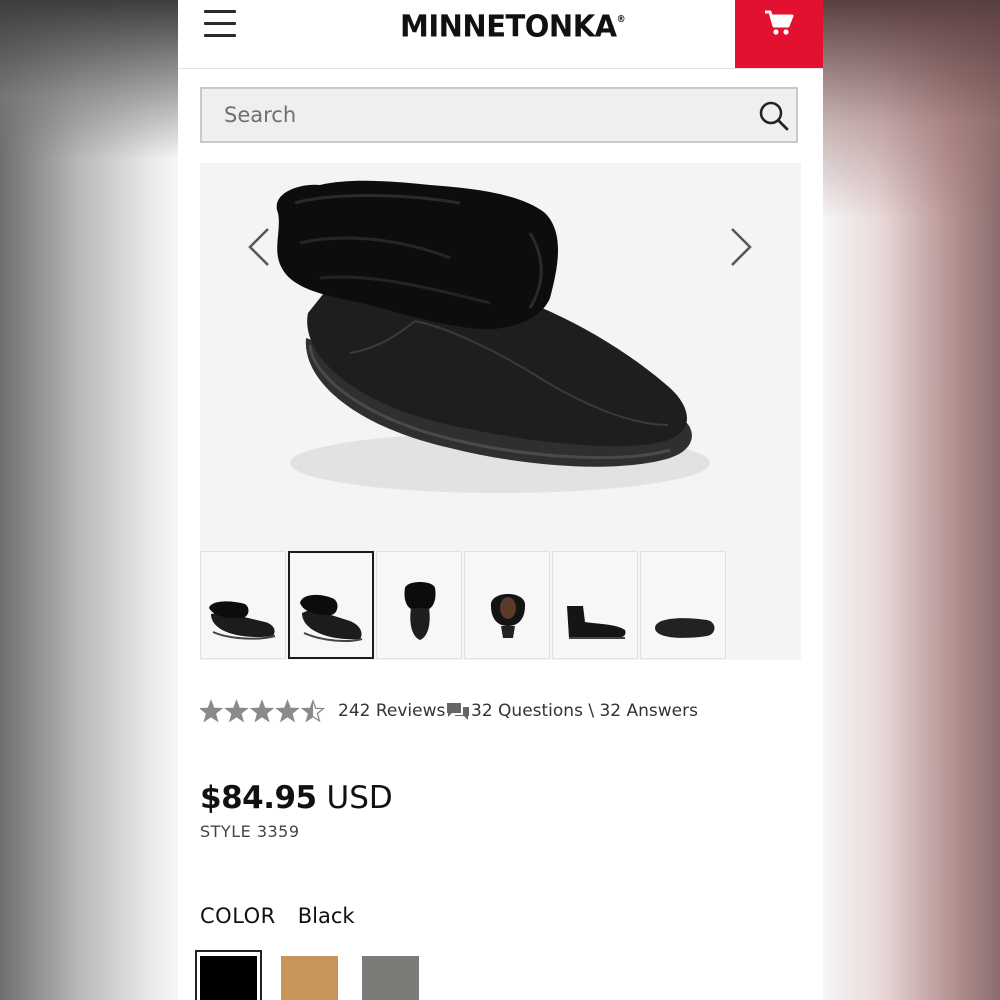 The height and width of the screenshot is (1000, 1000). I want to click on thumbnail-strip, so click(500, 604).